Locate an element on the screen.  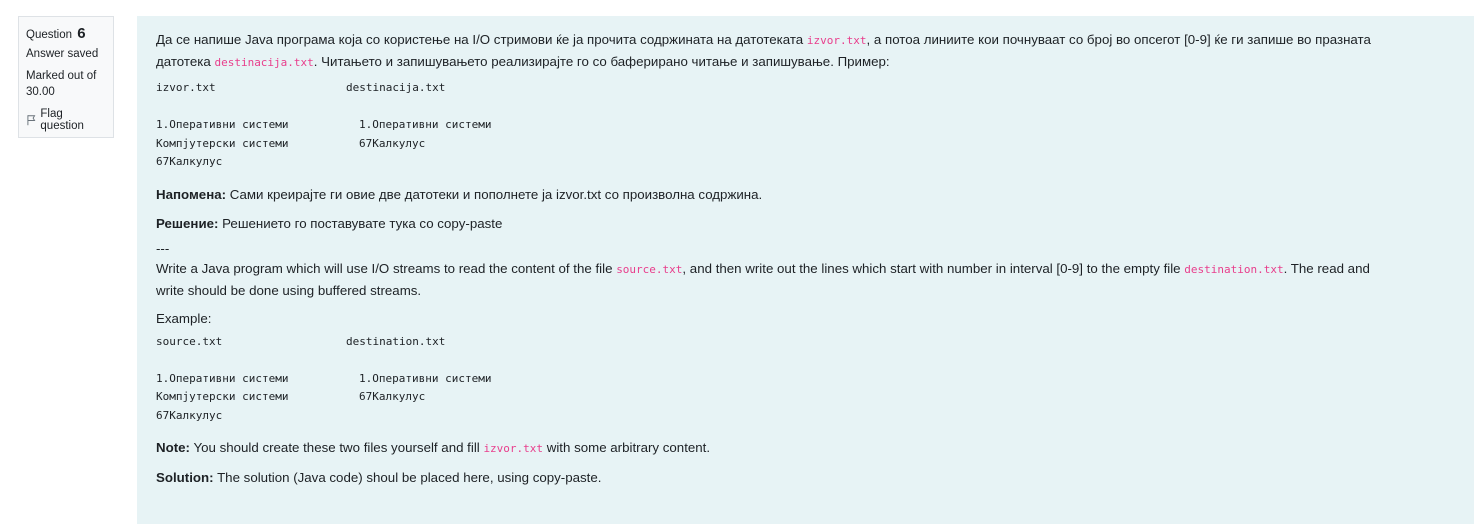
en-src-line-3: 67Калкулус is located at coordinates (189, 415).